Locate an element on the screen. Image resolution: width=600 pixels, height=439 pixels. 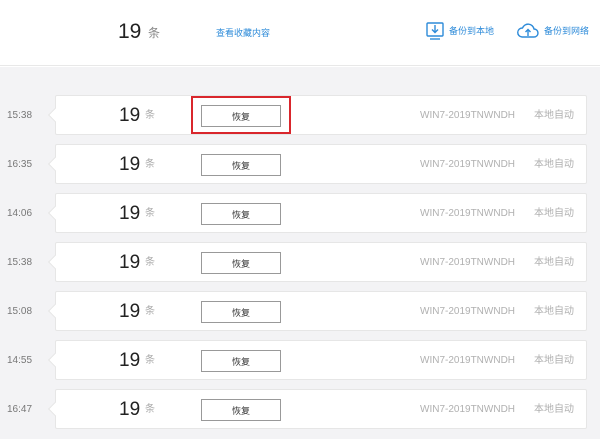
cloud-upload-icon is located at coordinates (528, 30).